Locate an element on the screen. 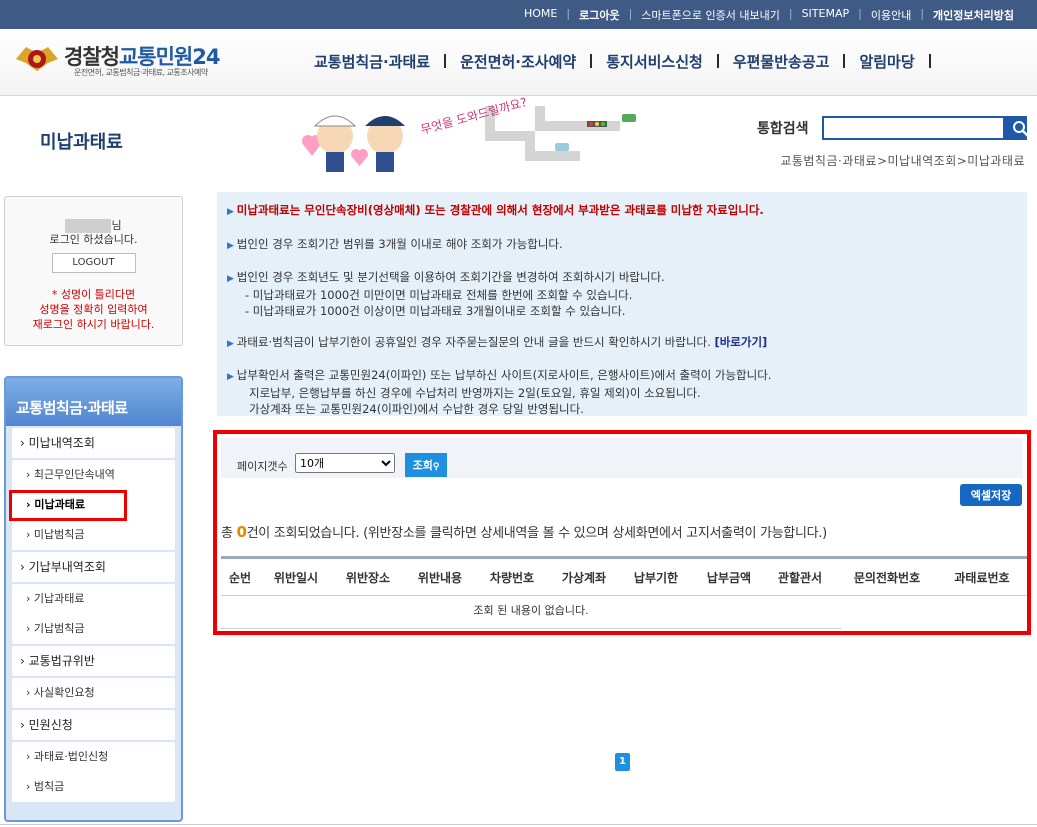 This screenshot has height=827, width=1037. column-header: 위반일시 is located at coordinates (296, 577).